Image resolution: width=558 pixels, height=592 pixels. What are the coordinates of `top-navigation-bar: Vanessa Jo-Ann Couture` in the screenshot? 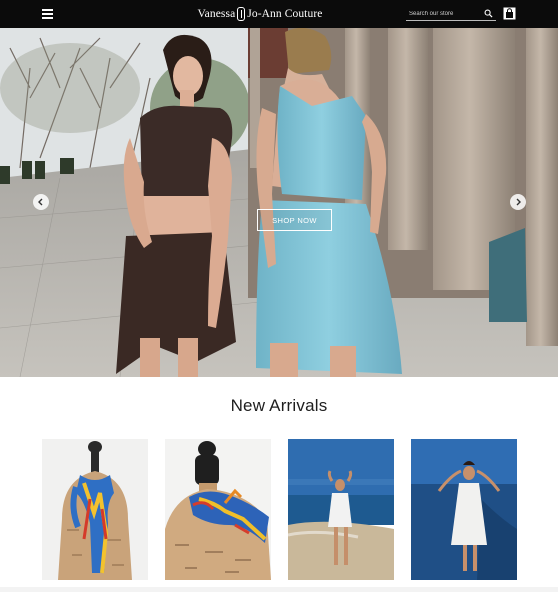 It's located at (279, 14).